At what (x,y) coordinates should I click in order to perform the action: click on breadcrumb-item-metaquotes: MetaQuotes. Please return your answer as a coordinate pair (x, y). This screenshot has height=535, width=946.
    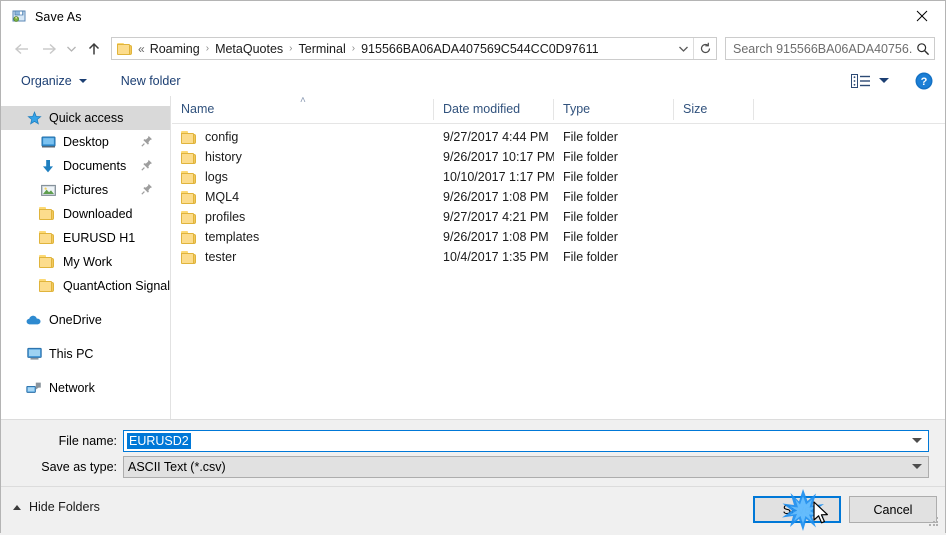
    Looking at the image, I should click on (249, 49).